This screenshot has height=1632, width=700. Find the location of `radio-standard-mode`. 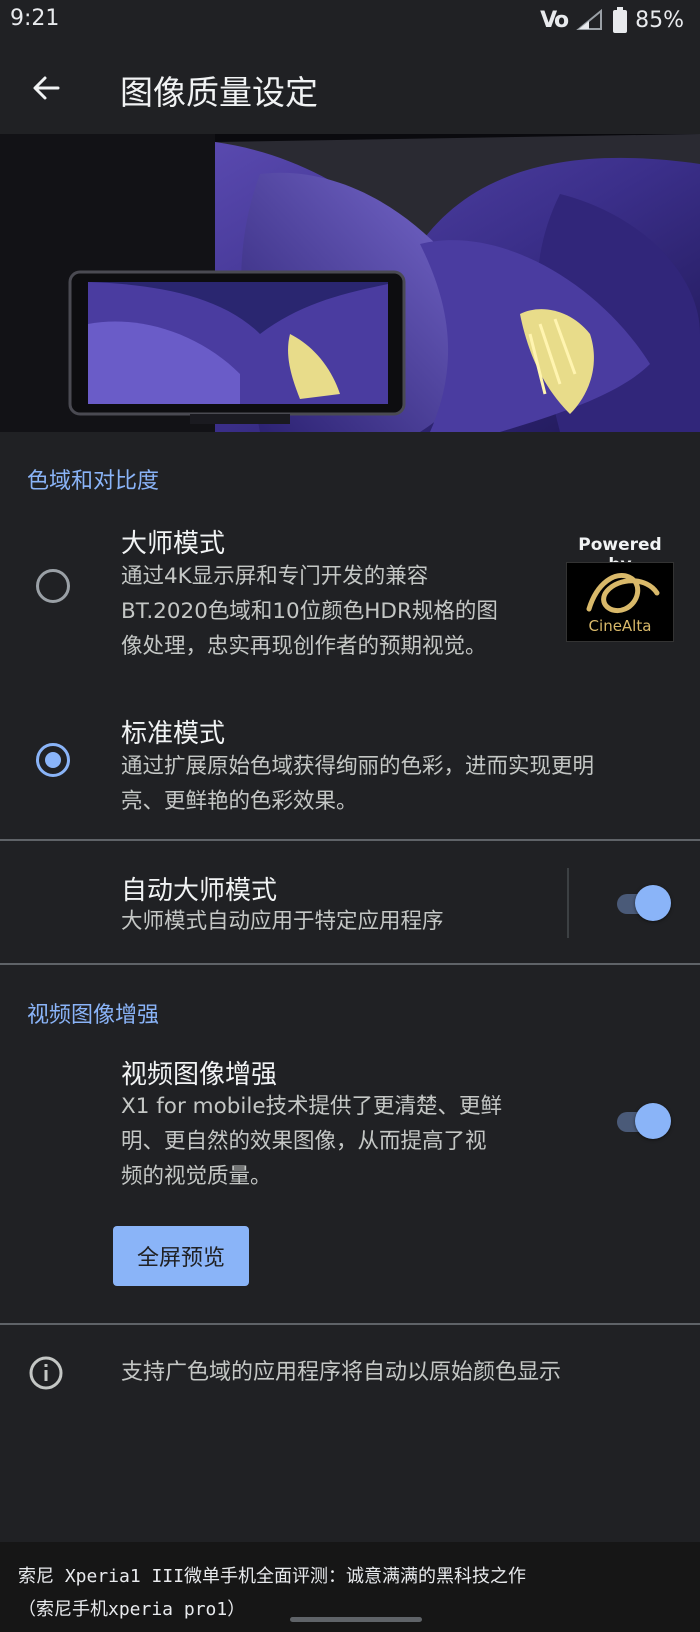

radio-standard-mode is located at coordinates (53, 760).